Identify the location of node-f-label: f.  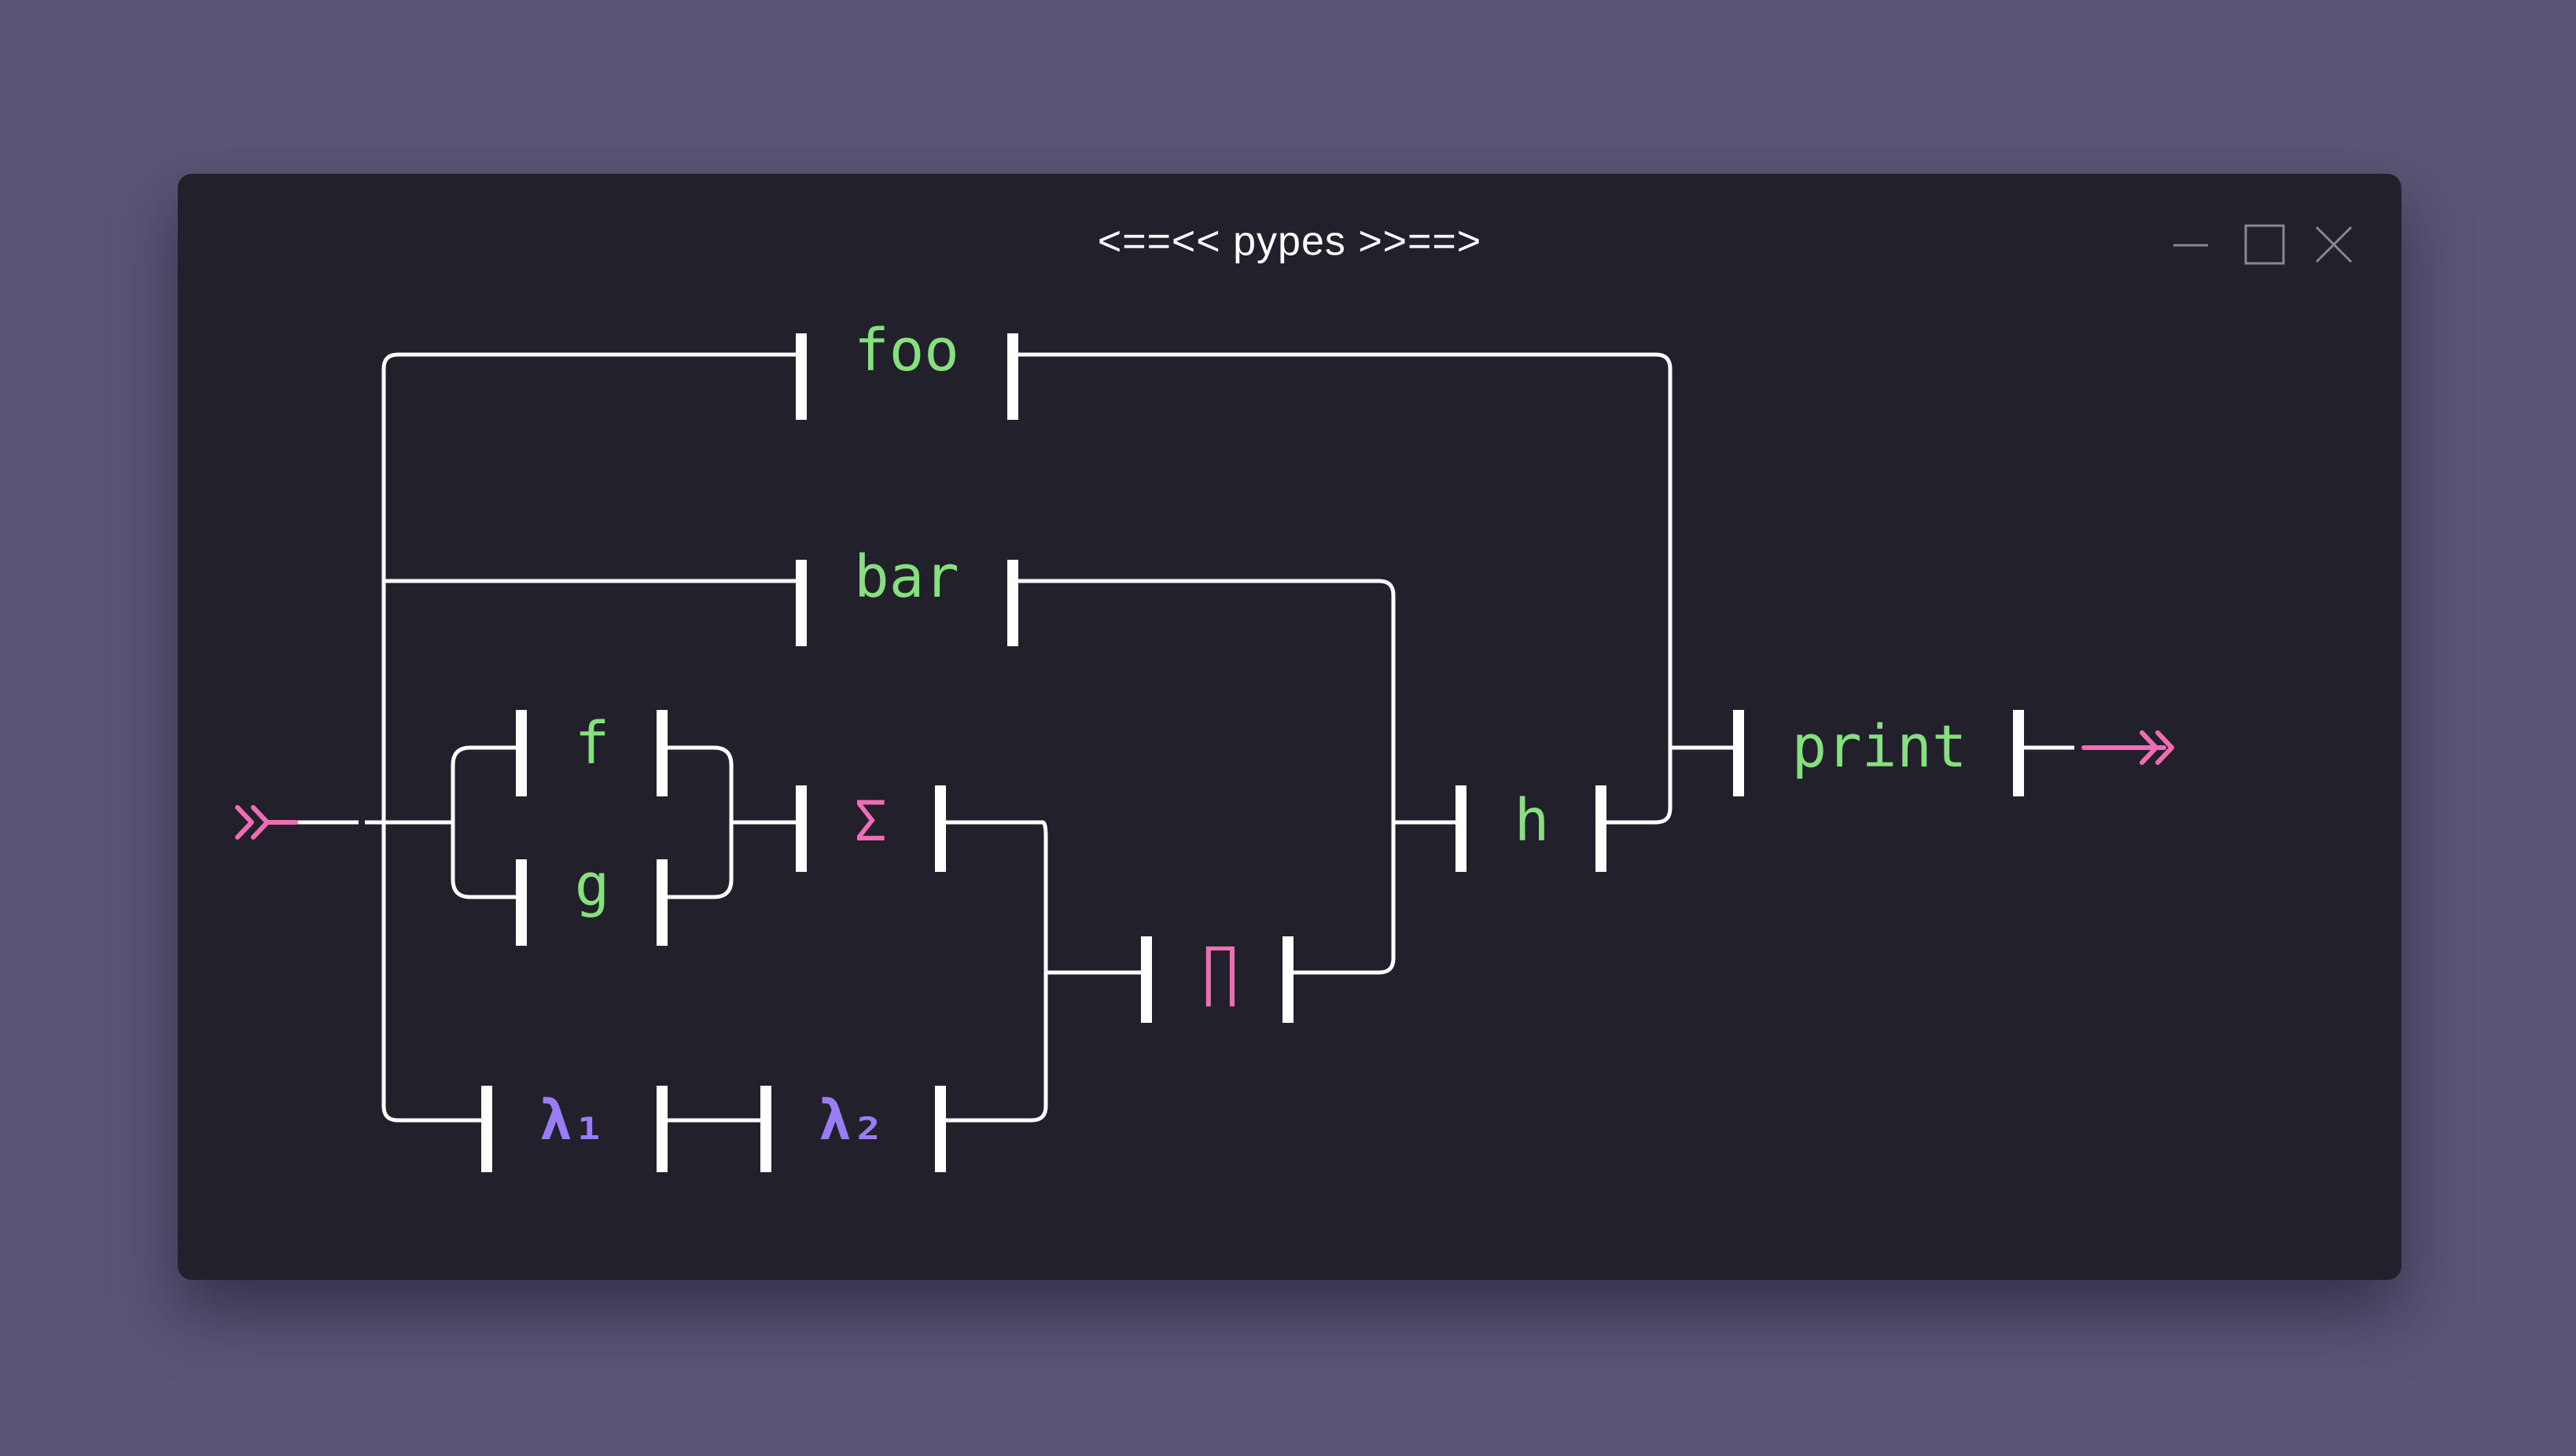
(592, 744).